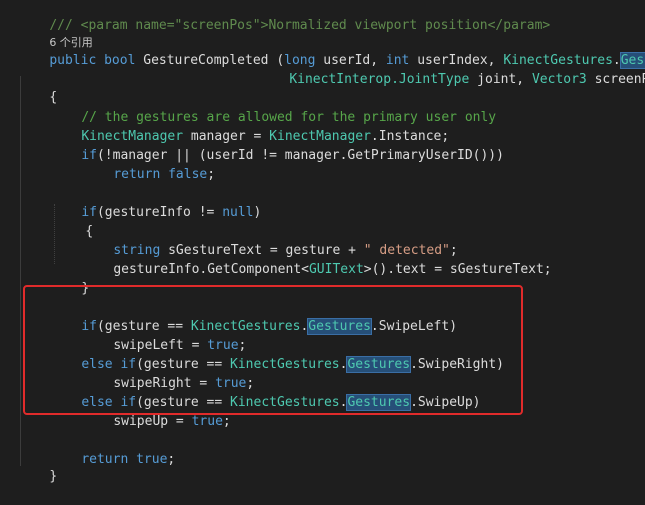 The width and height of the screenshot is (645, 505). What do you see at coordinates (430, 79) in the screenshot?
I see `type-jointtype: .JointType` at bounding box center [430, 79].